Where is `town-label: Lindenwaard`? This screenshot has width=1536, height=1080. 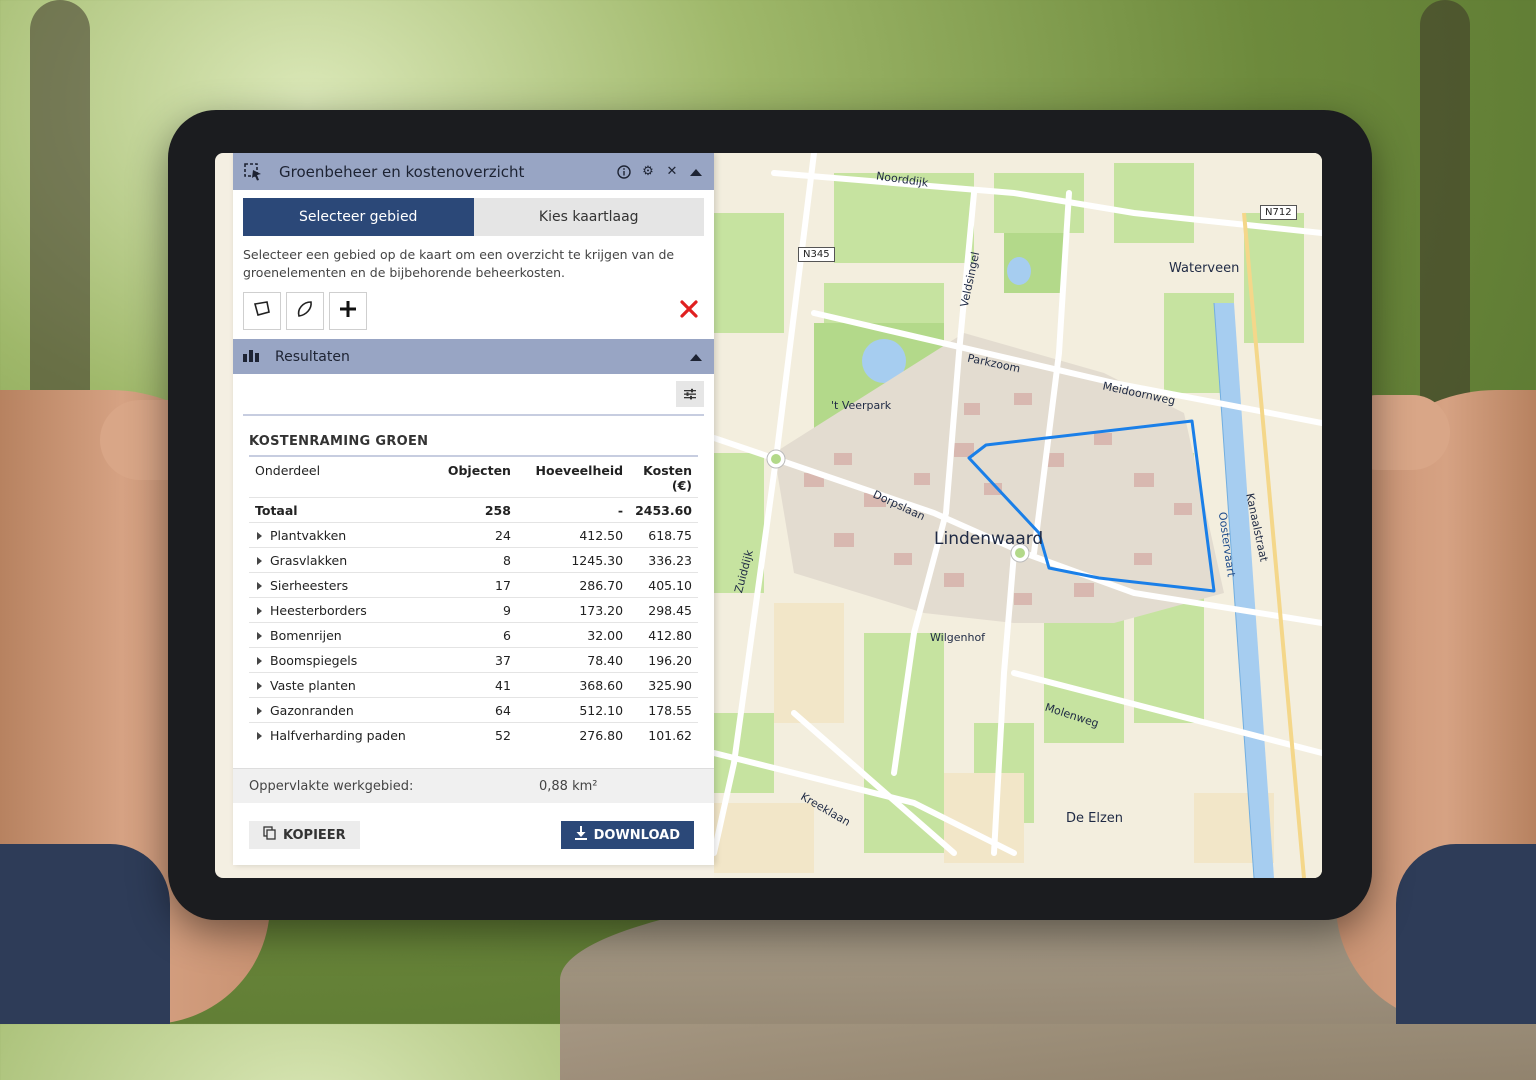 town-label: Lindenwaard is located at coordinates (989, 539).